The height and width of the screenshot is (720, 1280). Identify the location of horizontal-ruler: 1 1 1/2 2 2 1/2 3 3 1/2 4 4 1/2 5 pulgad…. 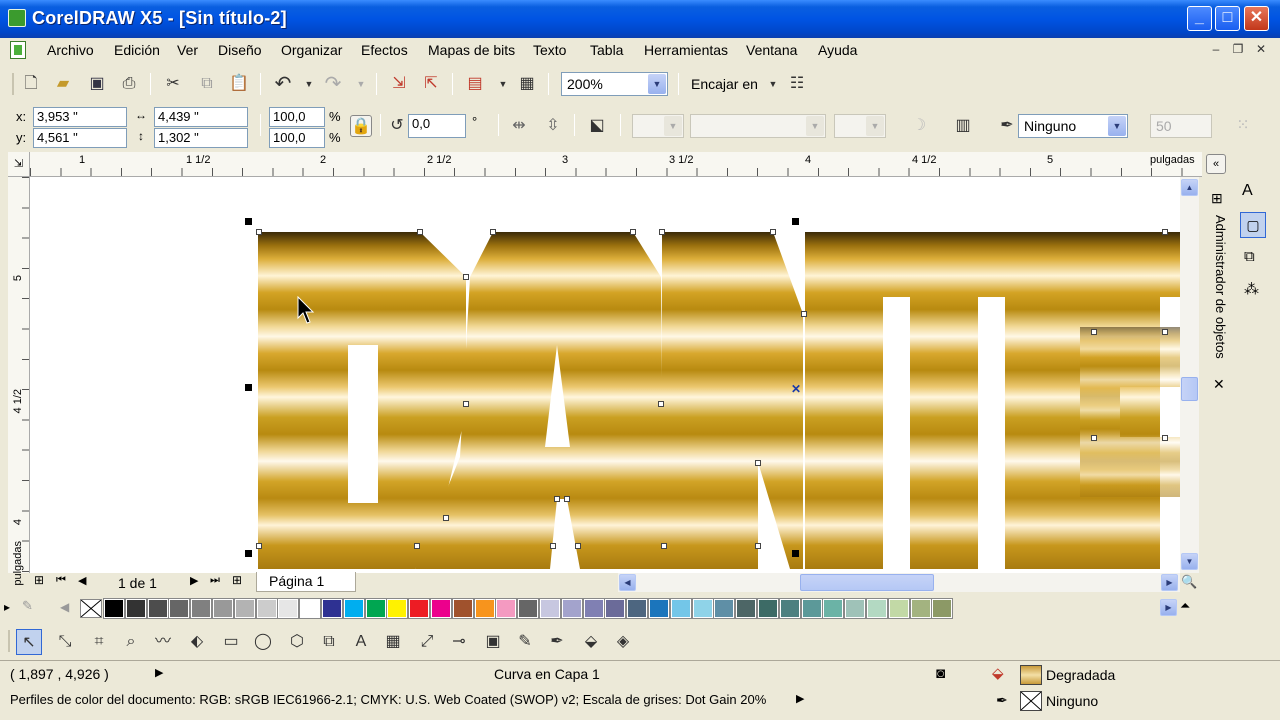
(616, 164).